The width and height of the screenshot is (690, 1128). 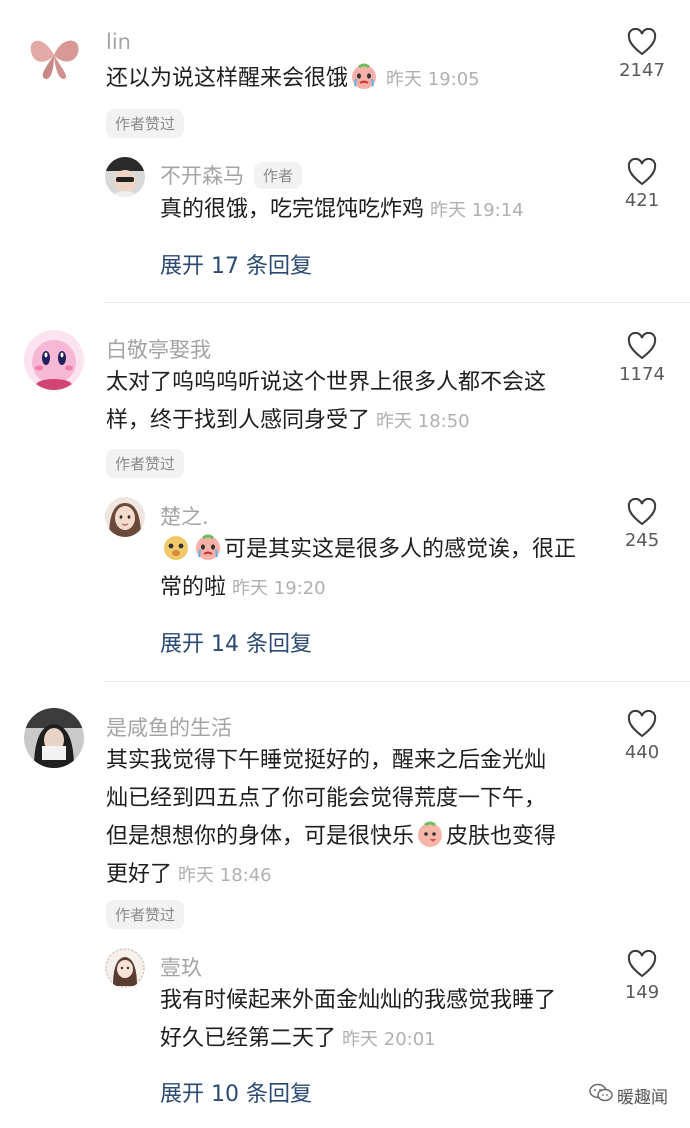 I want to click on expand-replies-link: 展开 14 条回复, so click(x=236, y=642).